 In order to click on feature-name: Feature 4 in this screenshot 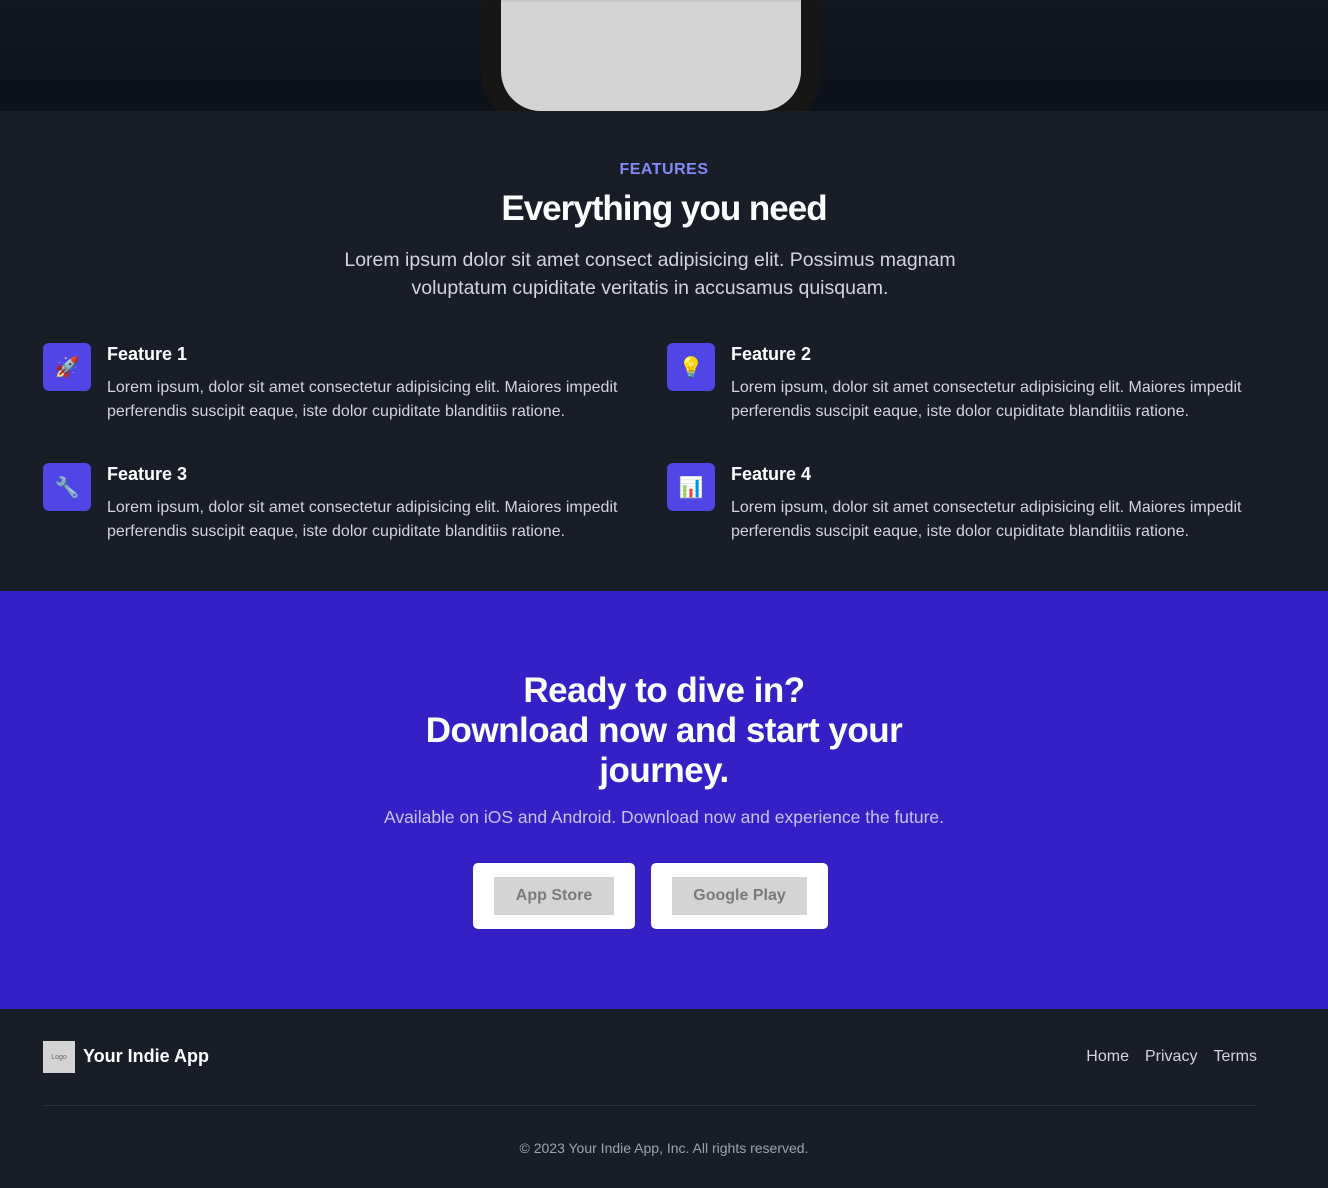, I will do `click(771, 474)`.